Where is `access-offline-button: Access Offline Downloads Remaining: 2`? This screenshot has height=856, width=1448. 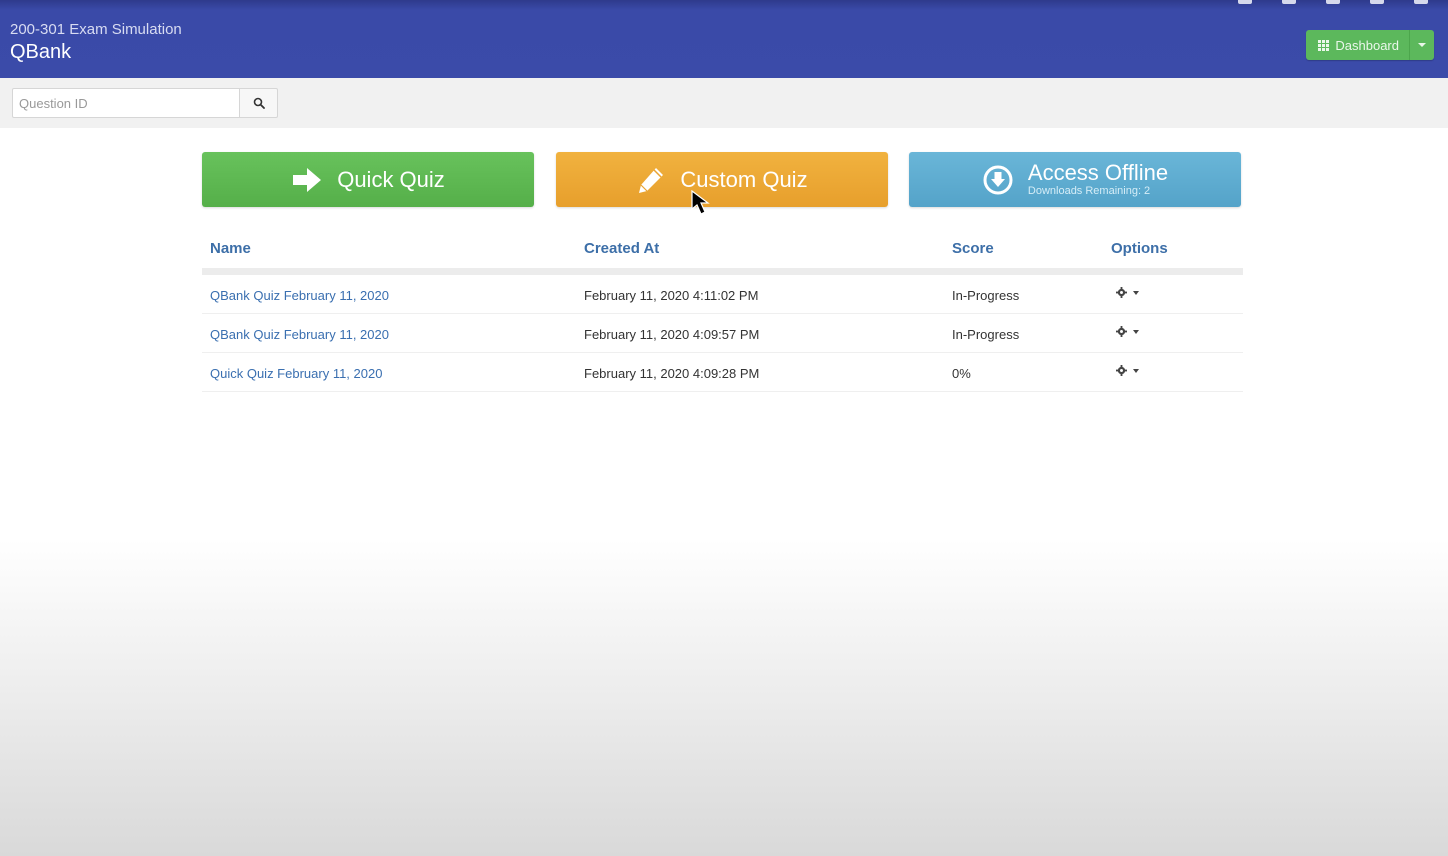 access-offline-button: Access Offline Downloads Remaining: 2 is located at coordinates (1075, 179).